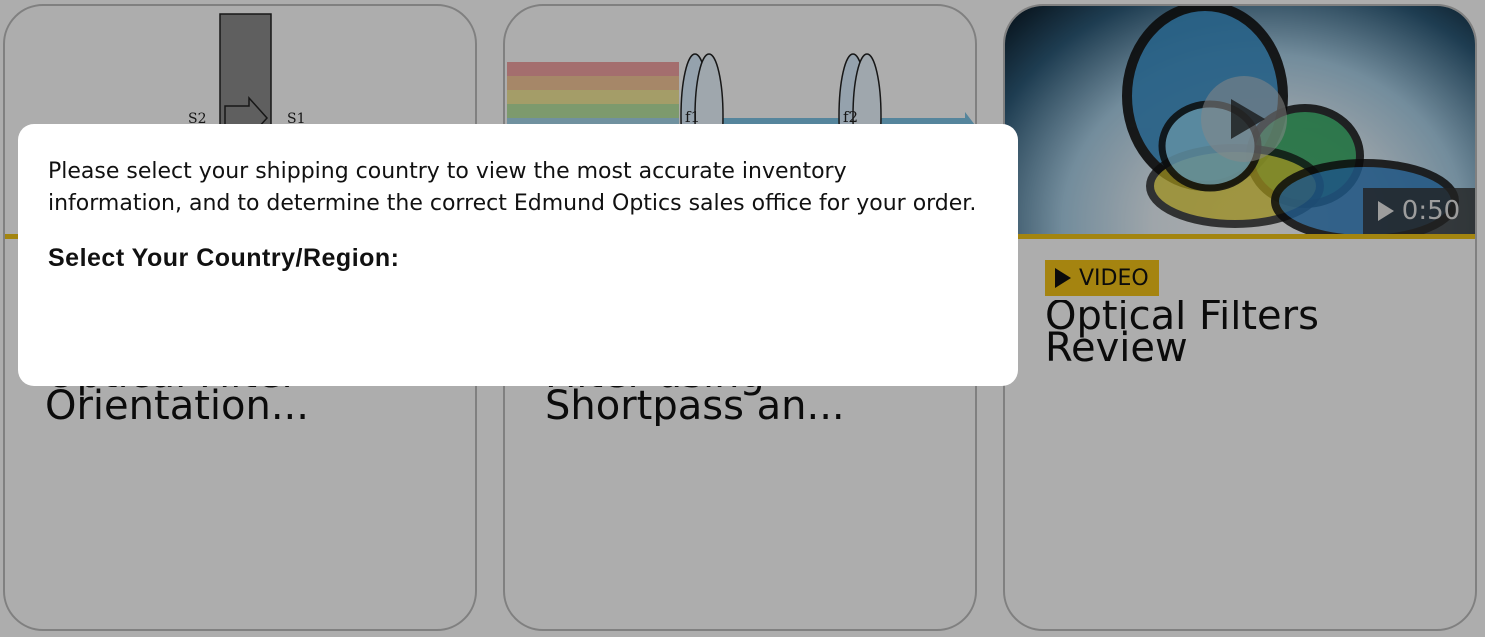 The height and width of the screenshot is (637, 1485). What do you see at coordinates (224, 258) in the screenshot?
I see `country-region-label: Select Your Country/Region:` at bounding box center [224, 258].